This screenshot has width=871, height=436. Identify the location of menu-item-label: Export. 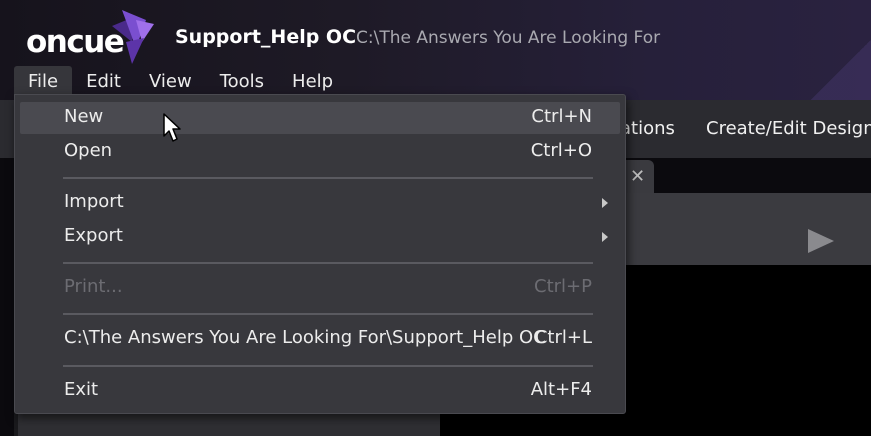
(93, 235).